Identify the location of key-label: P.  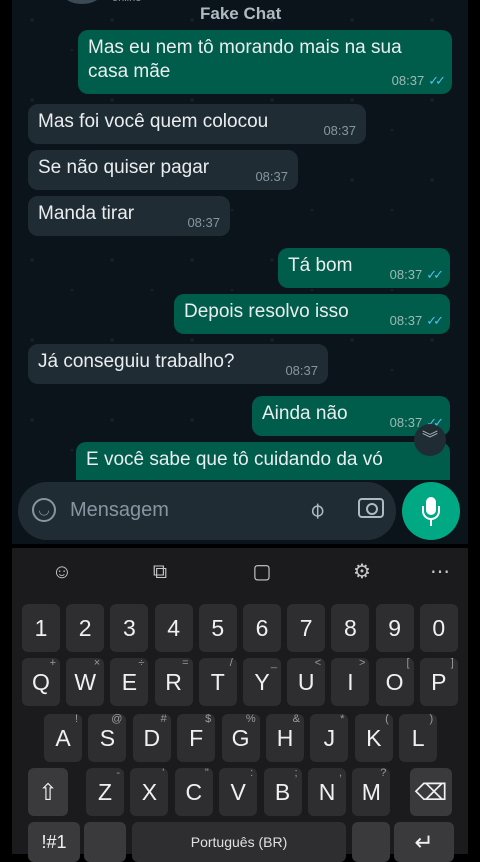
(439, 682).